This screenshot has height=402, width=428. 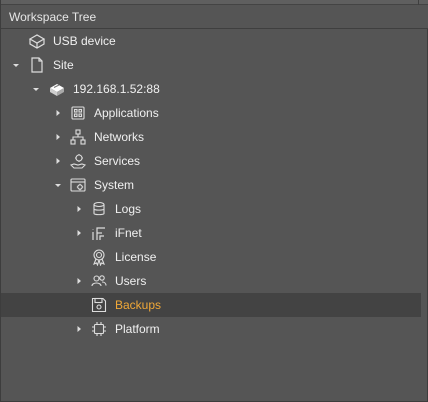 What do you see at coordinates (211, 137) in the screenshot?
I see `tree-item-networks: Networks` at bounding box center [211, 137].